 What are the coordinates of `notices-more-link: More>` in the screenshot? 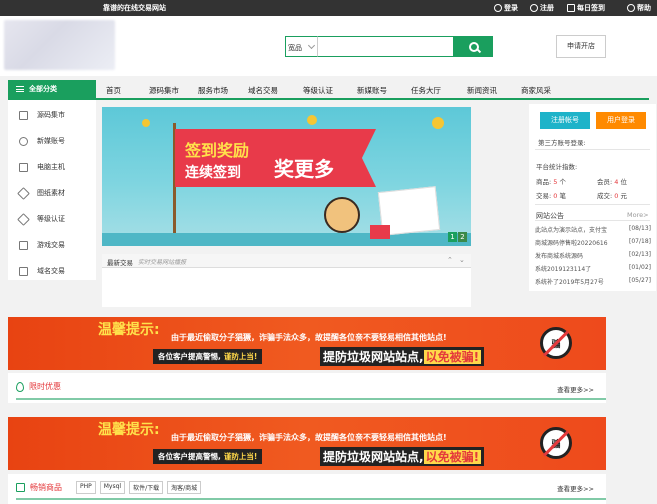 It's located at (638, 215).